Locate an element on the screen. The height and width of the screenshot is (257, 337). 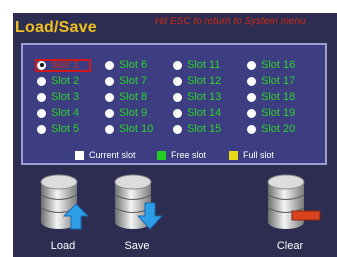
slot-15: Slot 15 is located at coordinates (197, 129).